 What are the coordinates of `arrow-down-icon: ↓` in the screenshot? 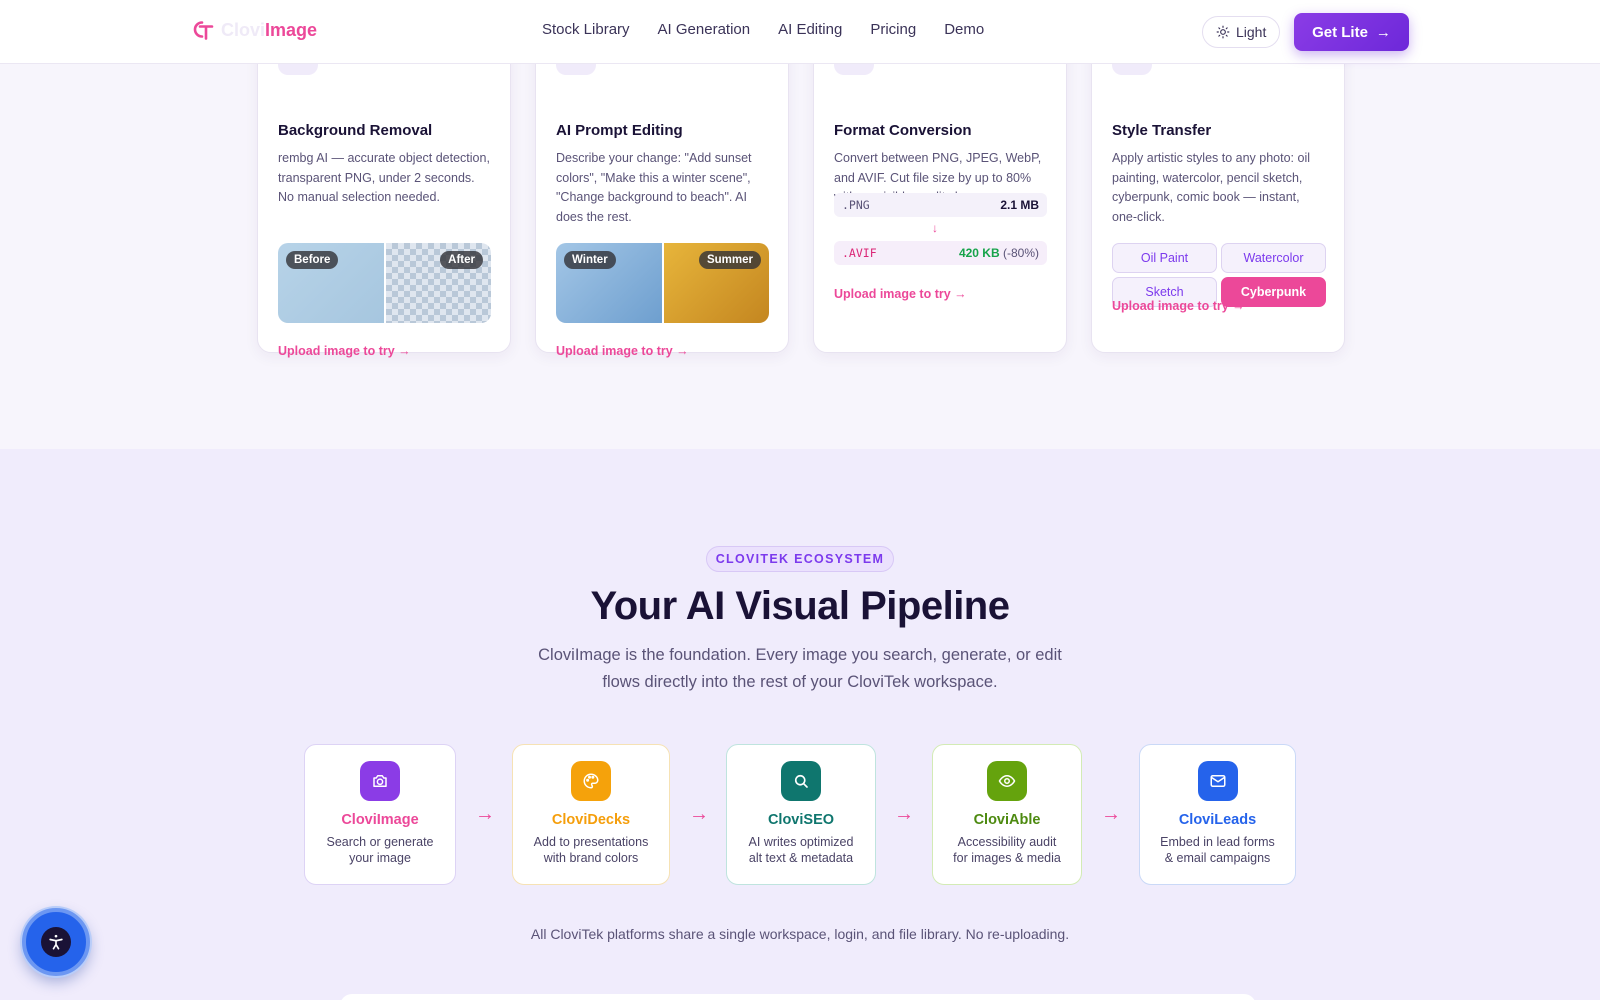 It's located at (935, 228).